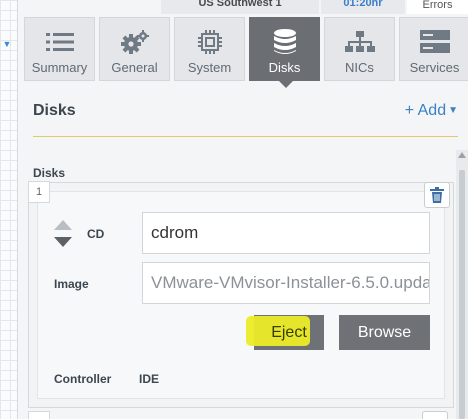 The height and width of the screenshot is (419, 468). I want to click on gears-icon, so click(134, 42).